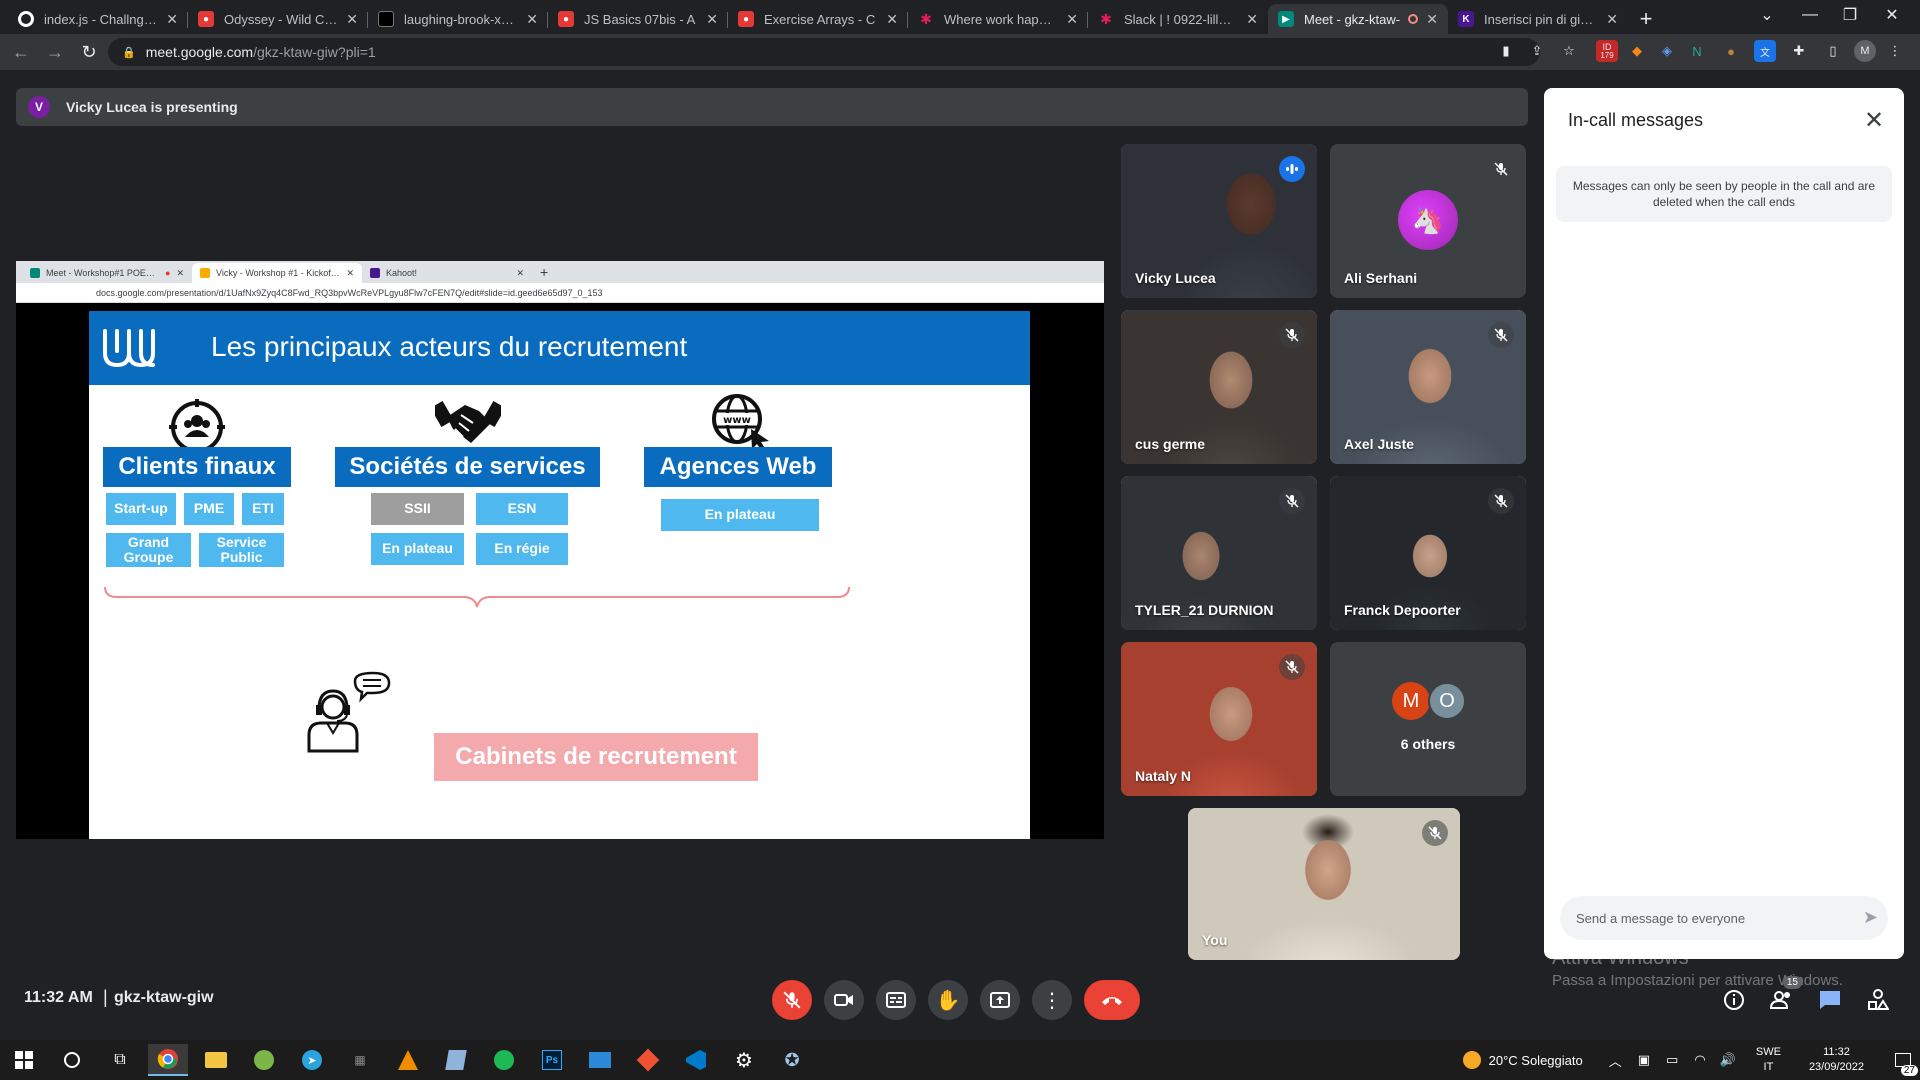  Describe the element at coordinates (818, 19) in the screenshot. I see `browser-tab: ● Exercise Arrays - C ✕` at that location.